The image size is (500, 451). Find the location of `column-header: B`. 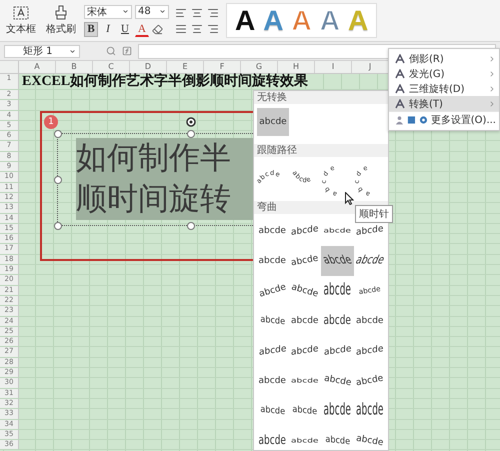

column-header: B is located at coordinates (74, 67).